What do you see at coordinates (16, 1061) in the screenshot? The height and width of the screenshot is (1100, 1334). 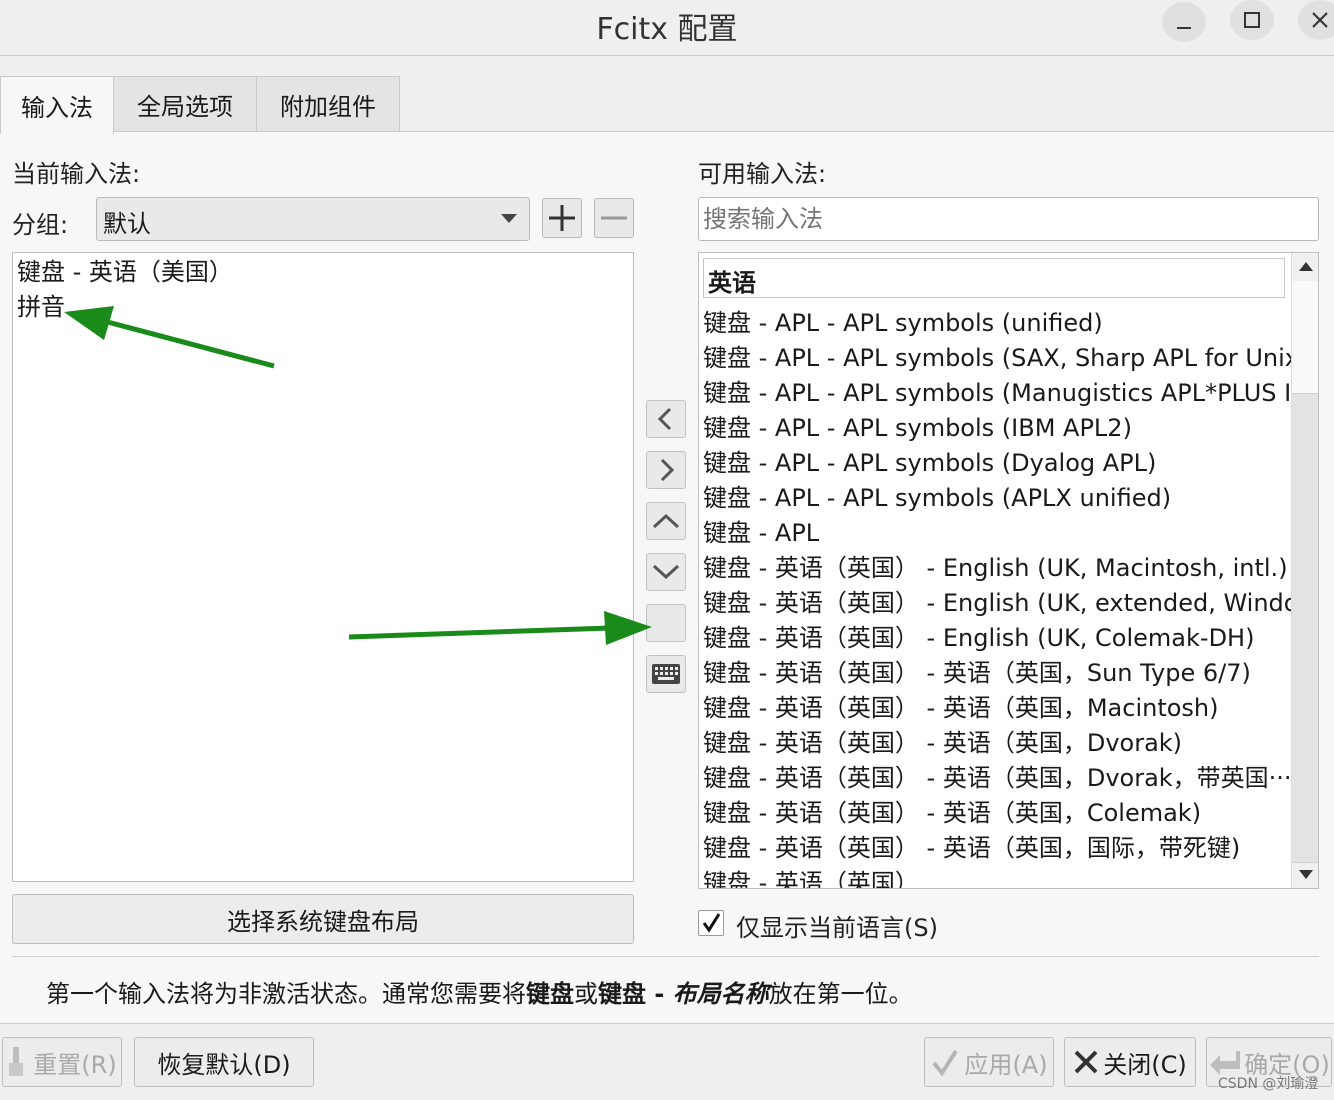 I see `broom-icon` at bounding box center [16, 1061].